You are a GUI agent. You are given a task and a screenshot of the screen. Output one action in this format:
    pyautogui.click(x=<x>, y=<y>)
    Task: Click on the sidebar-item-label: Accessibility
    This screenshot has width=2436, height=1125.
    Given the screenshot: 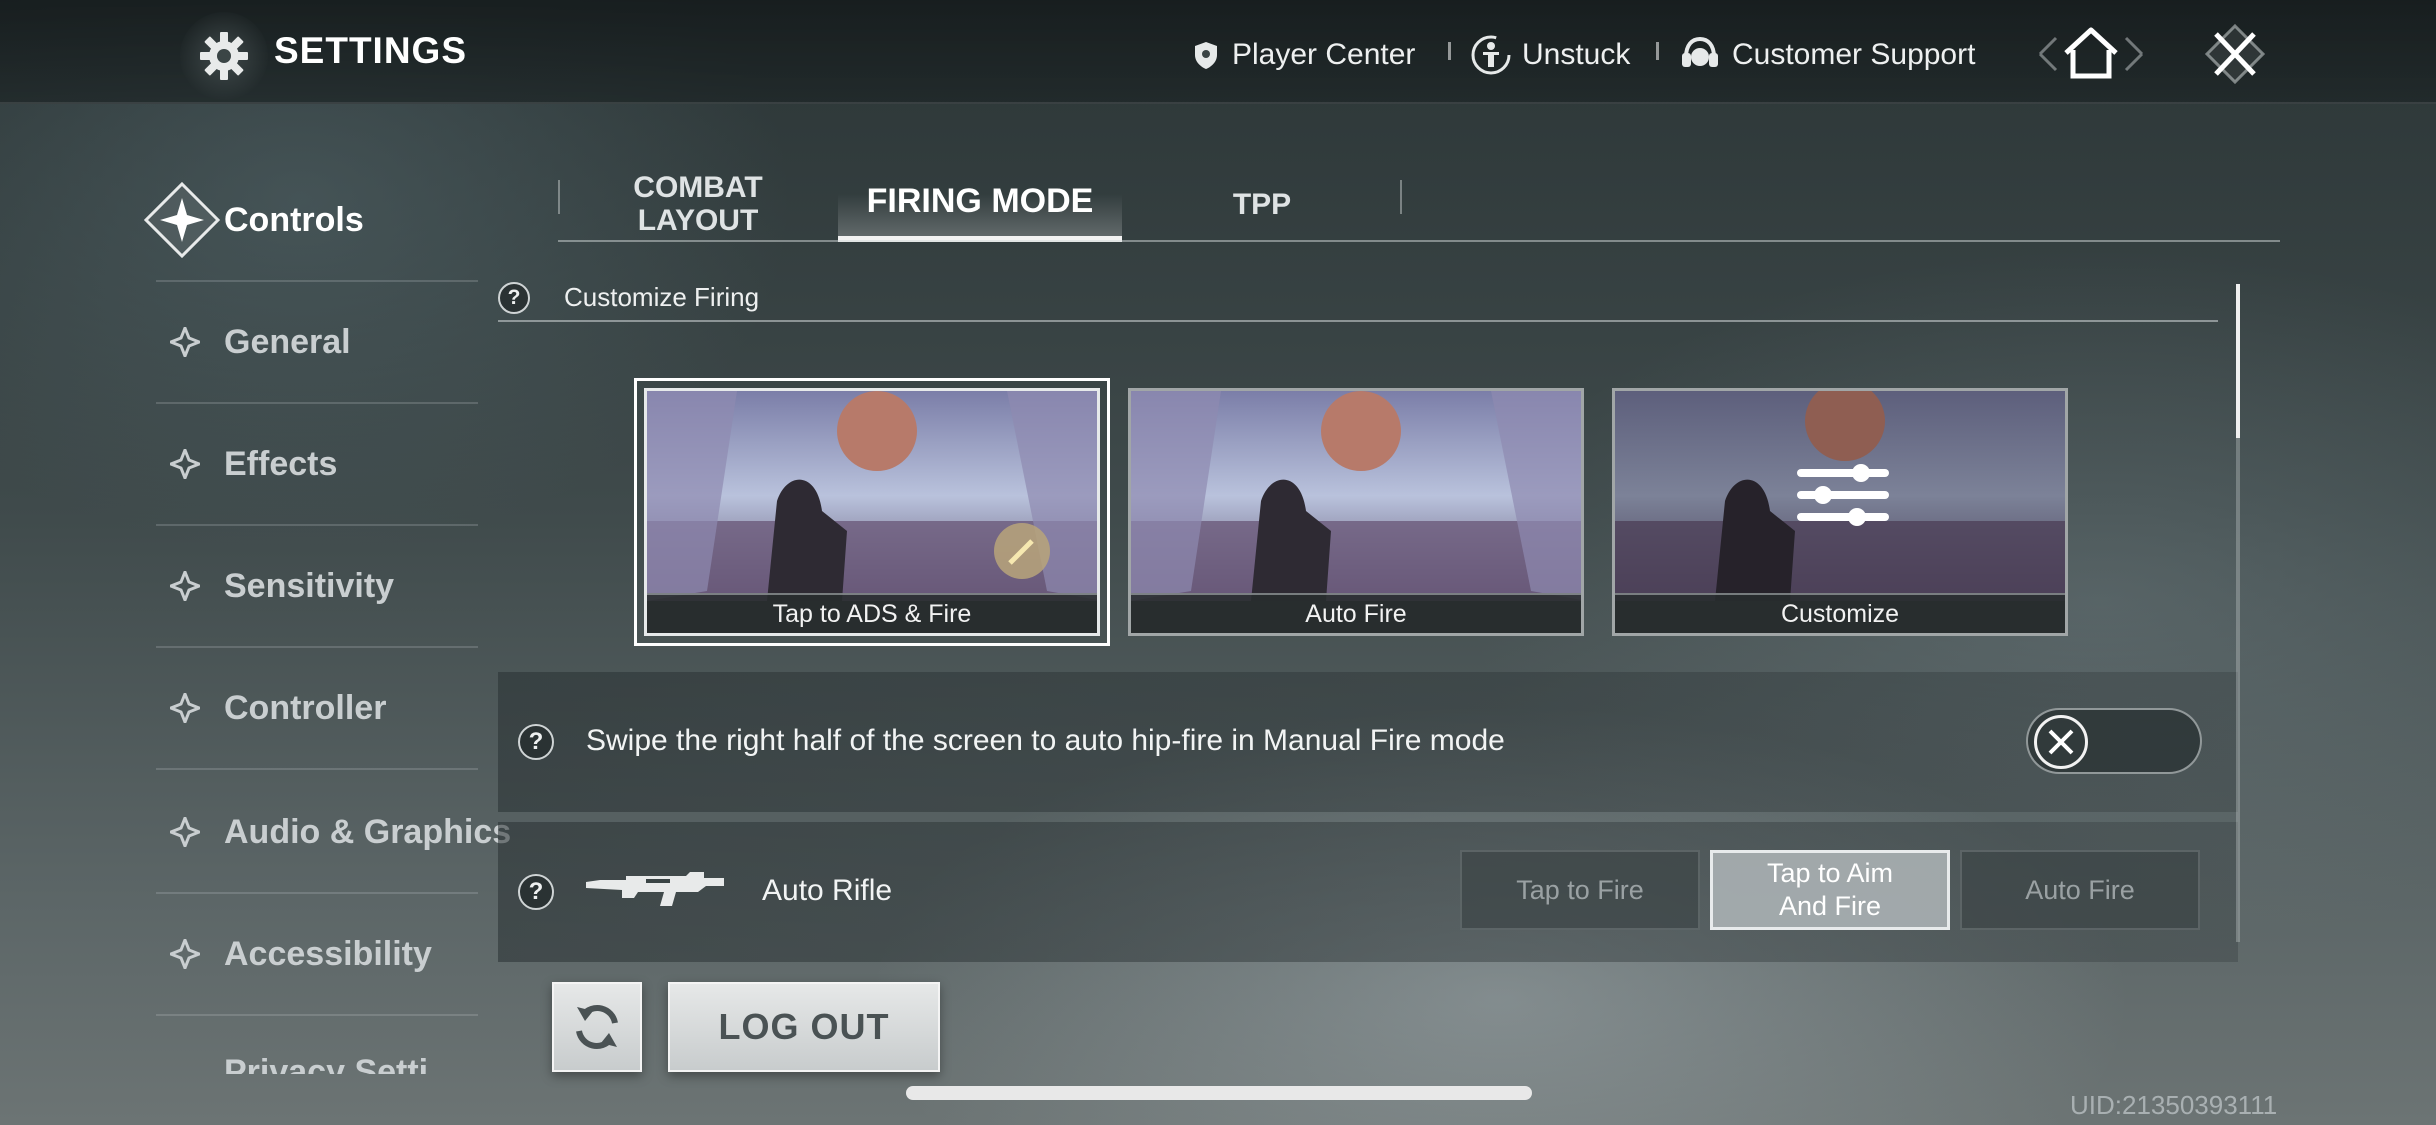 What is the action you would take?
    pyautogui.click(x=328, y=953)
    